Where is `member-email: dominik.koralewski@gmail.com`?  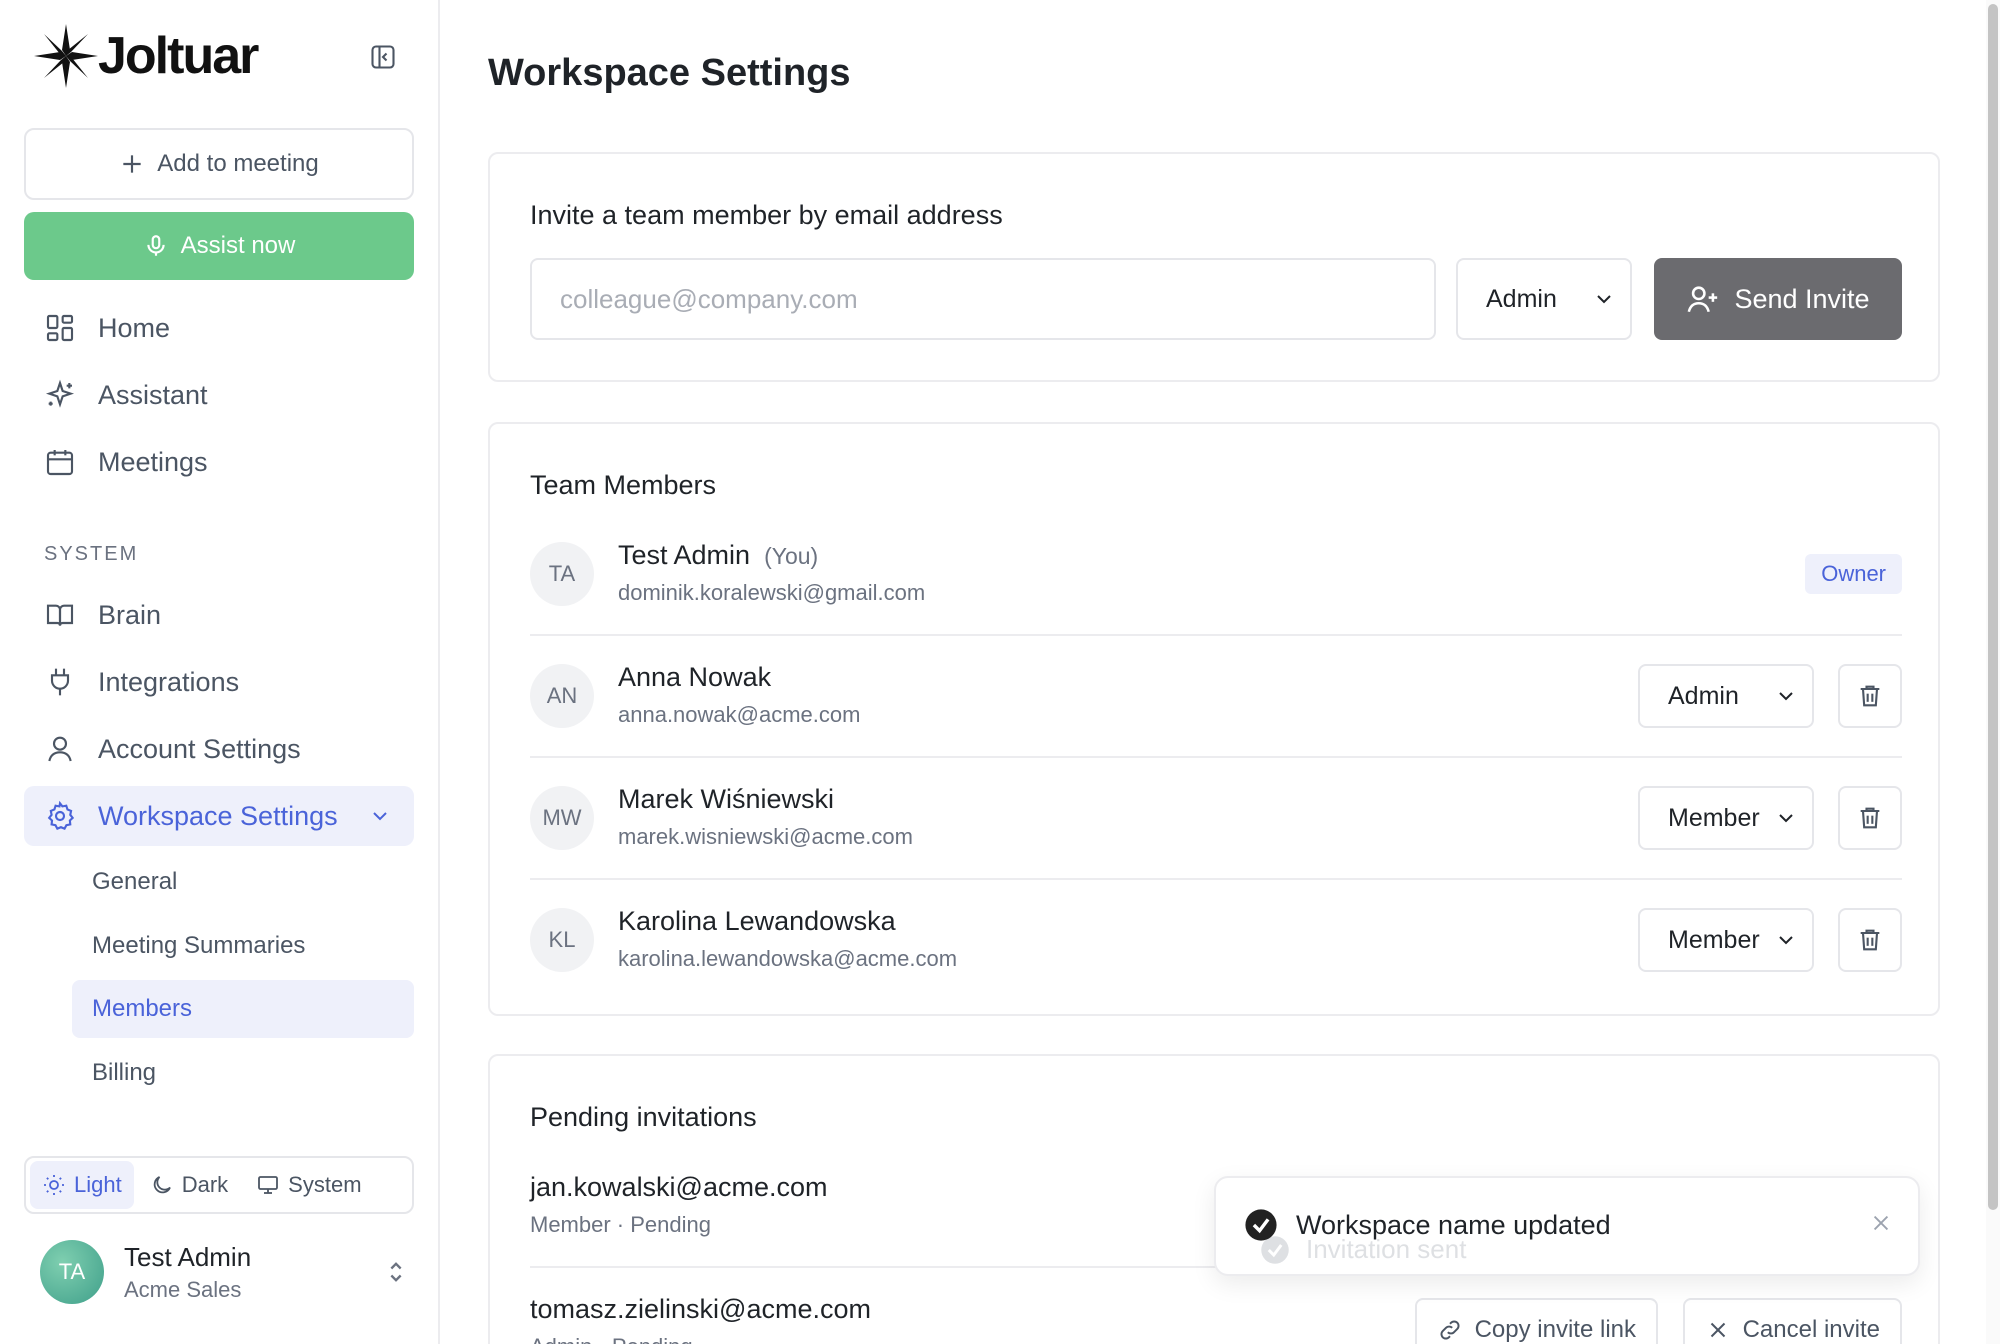 member-email: dominik.koralewski@gmail.com is located at coordinates (772, 592).